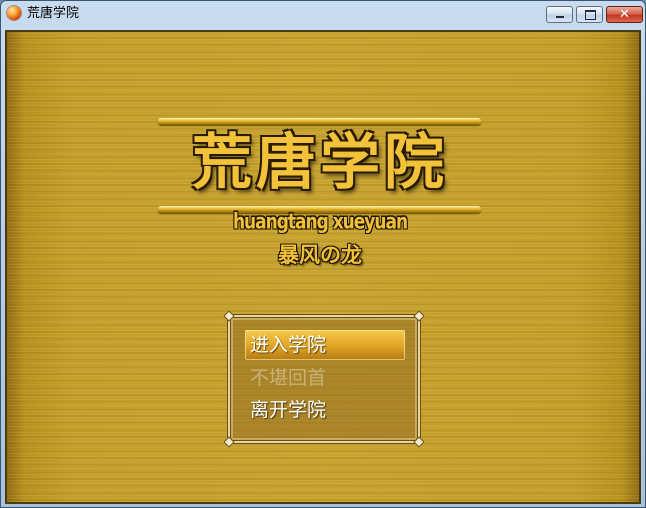 The width and height of the screenshot is (646, 508). What do you see at coordinates (560, 17) in the screenshot?
I see `minimize-icon` at bounding box center [560, 17].